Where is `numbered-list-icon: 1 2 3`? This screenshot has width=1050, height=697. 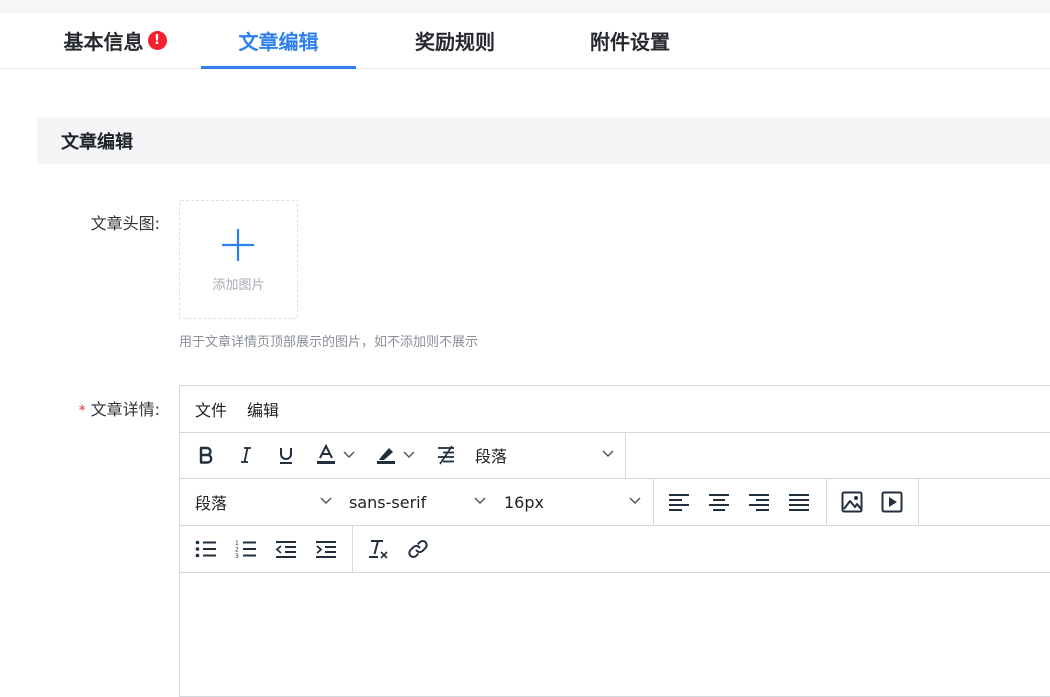 numbered-list-icon: 1 2 3 is located at coordinates (245, 549).